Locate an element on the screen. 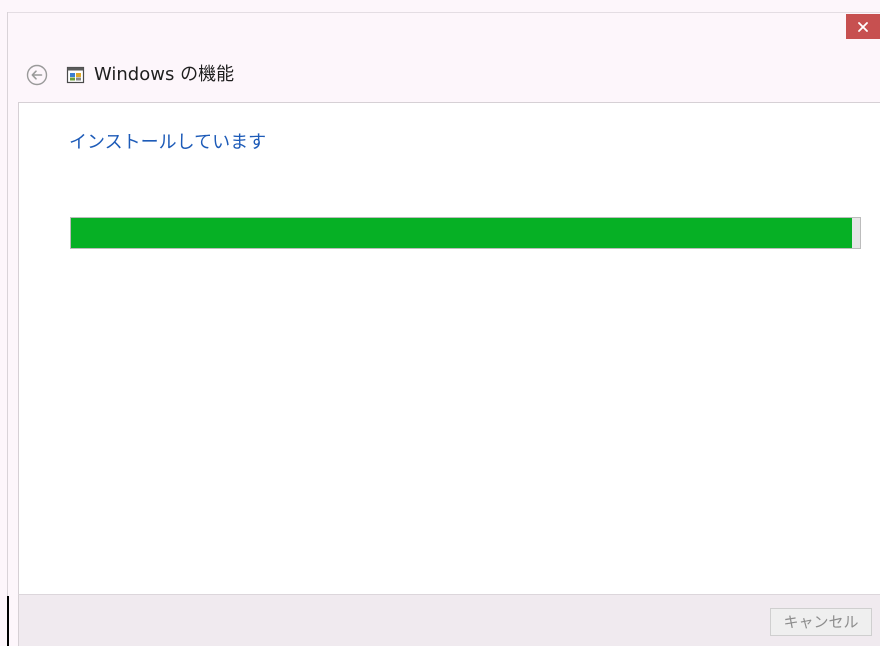 The image size is (880, 646). window-left-border is located at coordinates (7, 329).